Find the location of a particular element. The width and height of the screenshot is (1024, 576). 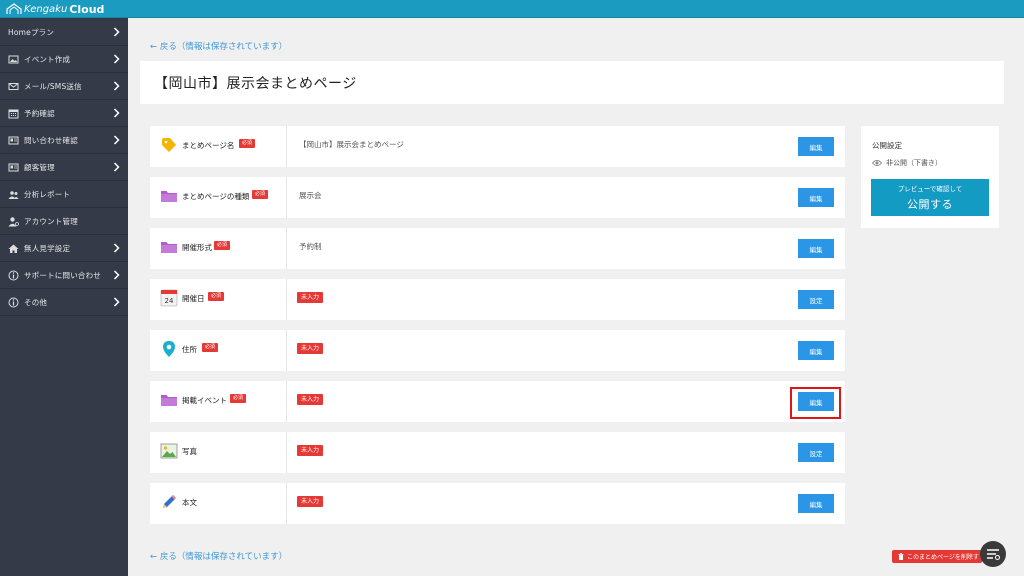

publish-title: 公開設定 is located at coordinates (887, 145).